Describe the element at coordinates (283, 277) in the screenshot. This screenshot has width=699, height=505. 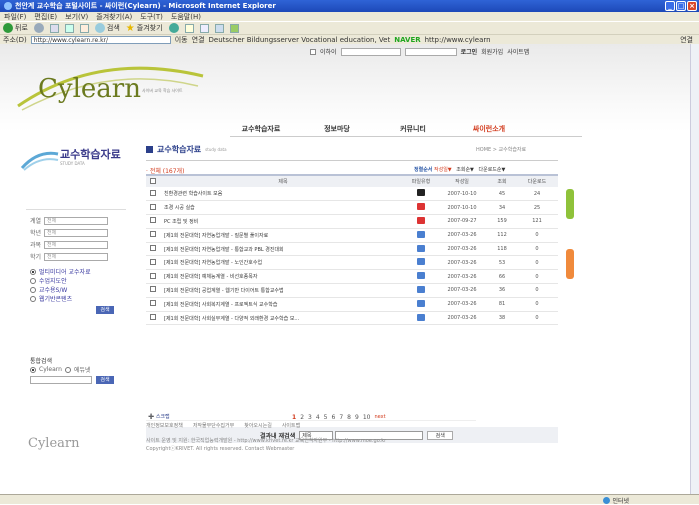
I see `row-title: [제1회 전문대학] 예체능계열 - 비선호종목자` at that location.